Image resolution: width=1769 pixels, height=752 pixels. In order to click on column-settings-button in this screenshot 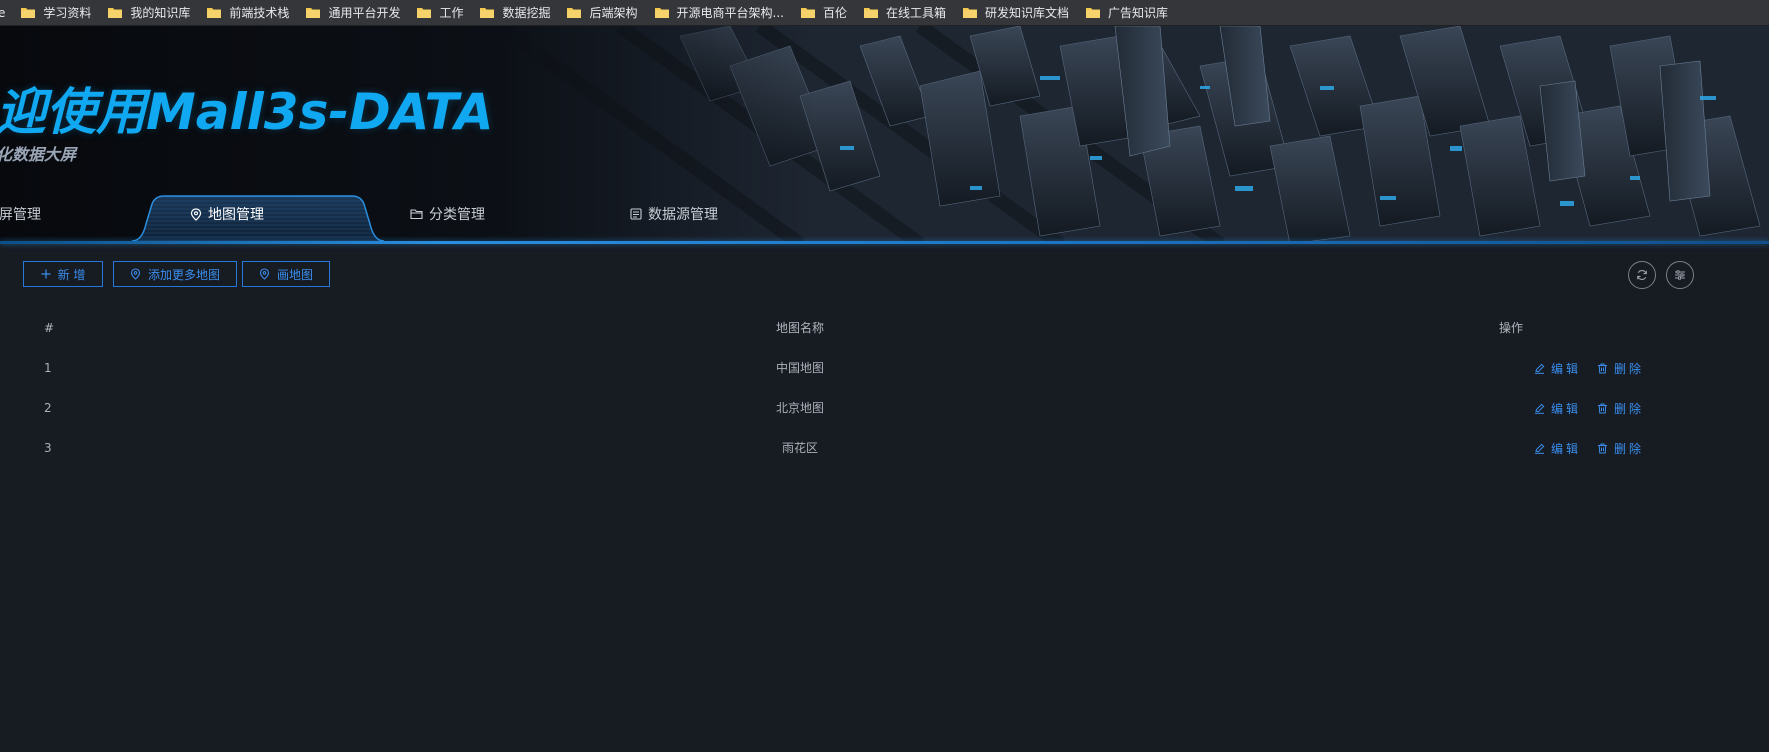, I will do `click(1680, 275)`.